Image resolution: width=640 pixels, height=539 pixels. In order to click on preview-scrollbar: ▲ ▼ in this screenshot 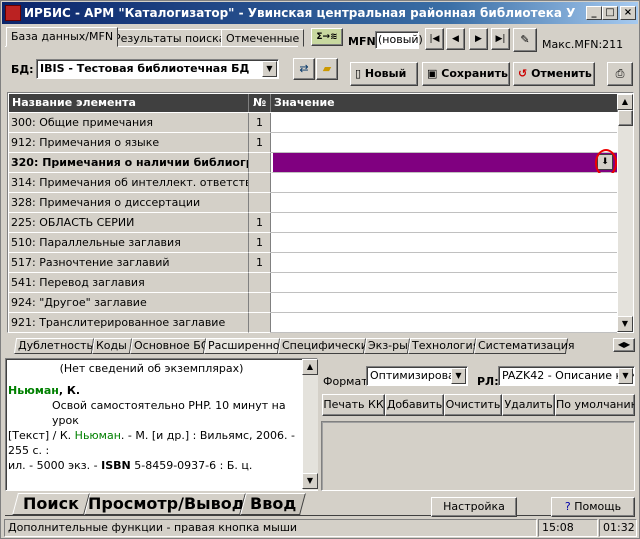, I will do `click(310, 424)`.